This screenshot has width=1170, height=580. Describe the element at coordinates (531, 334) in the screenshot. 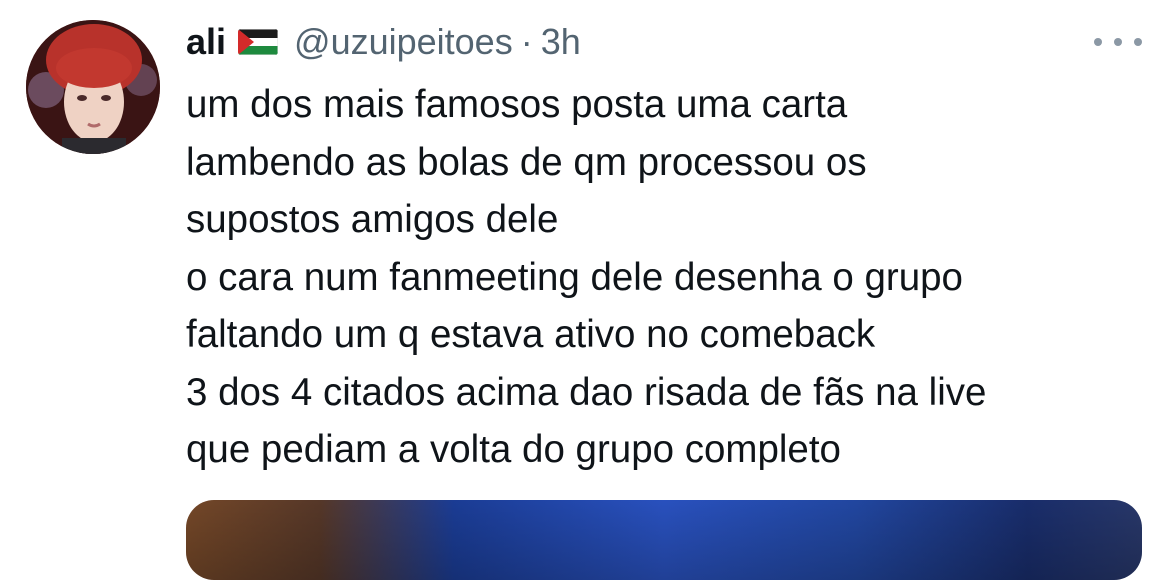

I see `tweet-text-line: faltando um q estava ativo no comeback` at that location.